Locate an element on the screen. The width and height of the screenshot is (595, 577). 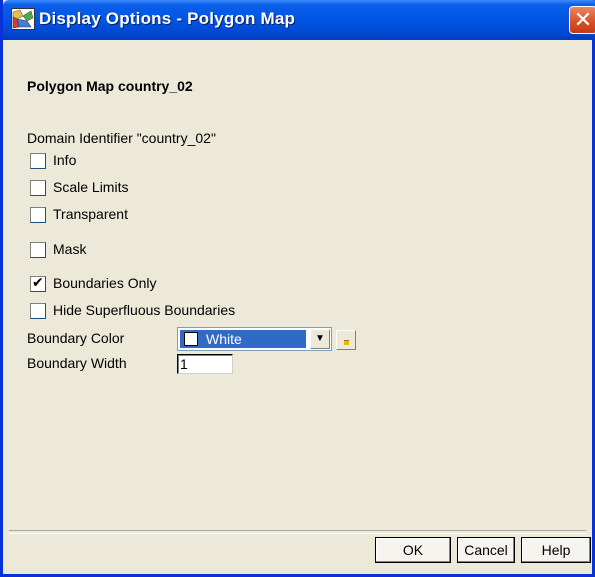
transparent-checkbox is located at coordinates (38, 215).